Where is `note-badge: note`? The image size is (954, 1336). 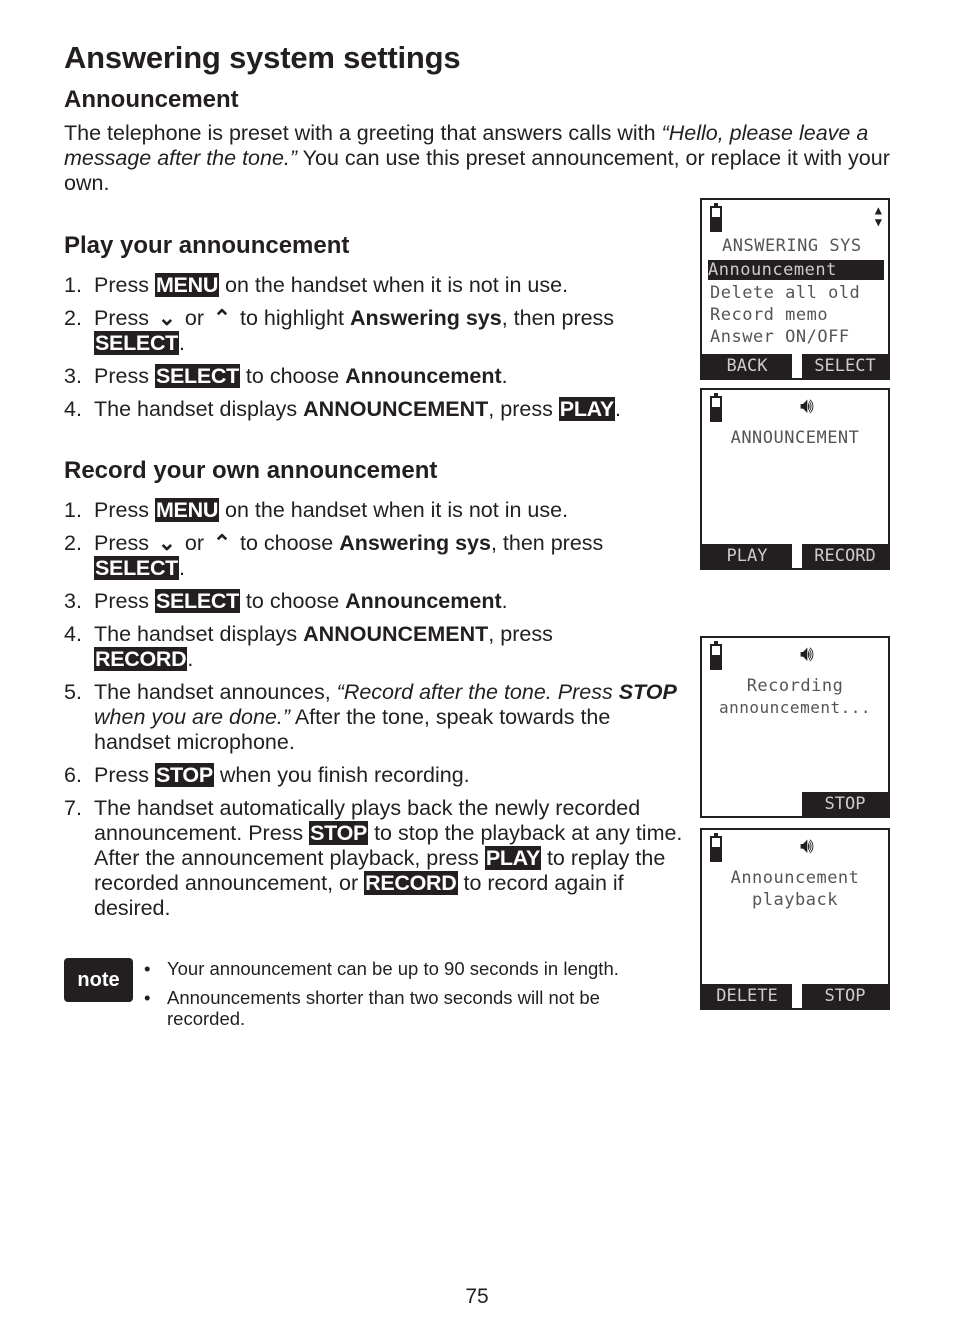 note-badge: note is located at coordinates (98, 980).